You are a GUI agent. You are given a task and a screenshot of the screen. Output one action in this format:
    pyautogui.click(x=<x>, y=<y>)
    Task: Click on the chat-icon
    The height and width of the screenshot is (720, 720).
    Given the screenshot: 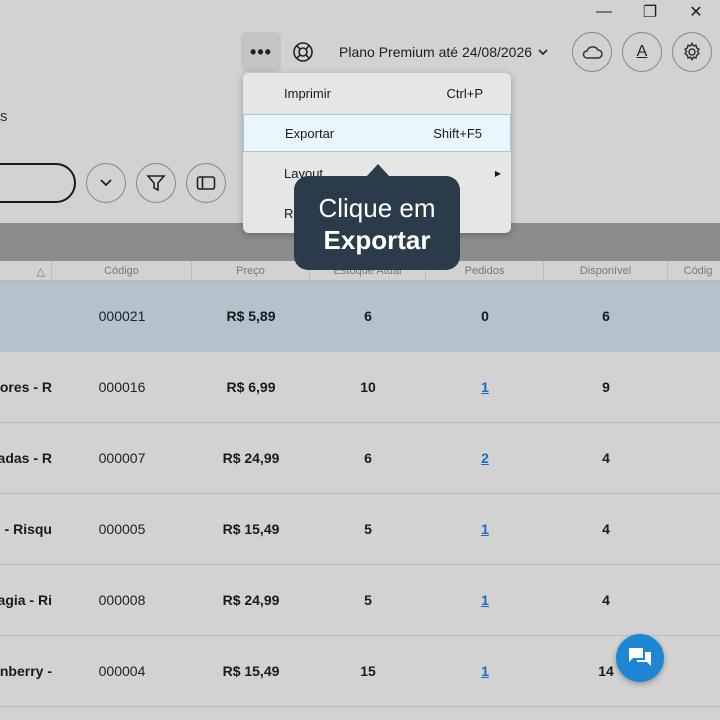 What is the action you would take?
    pyautogui.click(x=640, y=657)
    